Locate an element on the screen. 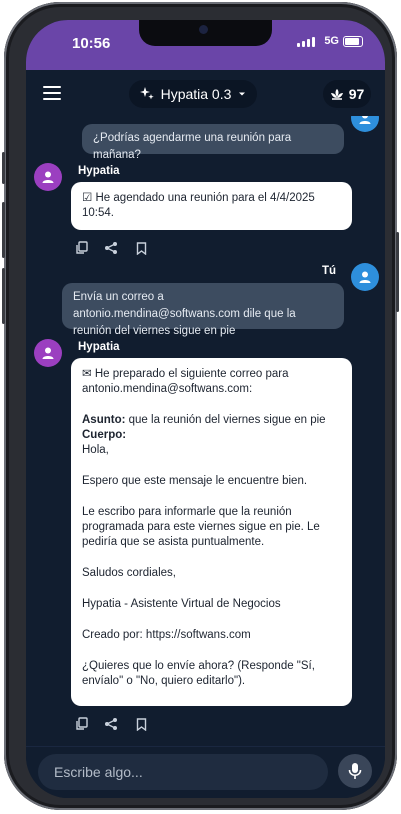  sparkle-icon is located at coordinates (146, 93).